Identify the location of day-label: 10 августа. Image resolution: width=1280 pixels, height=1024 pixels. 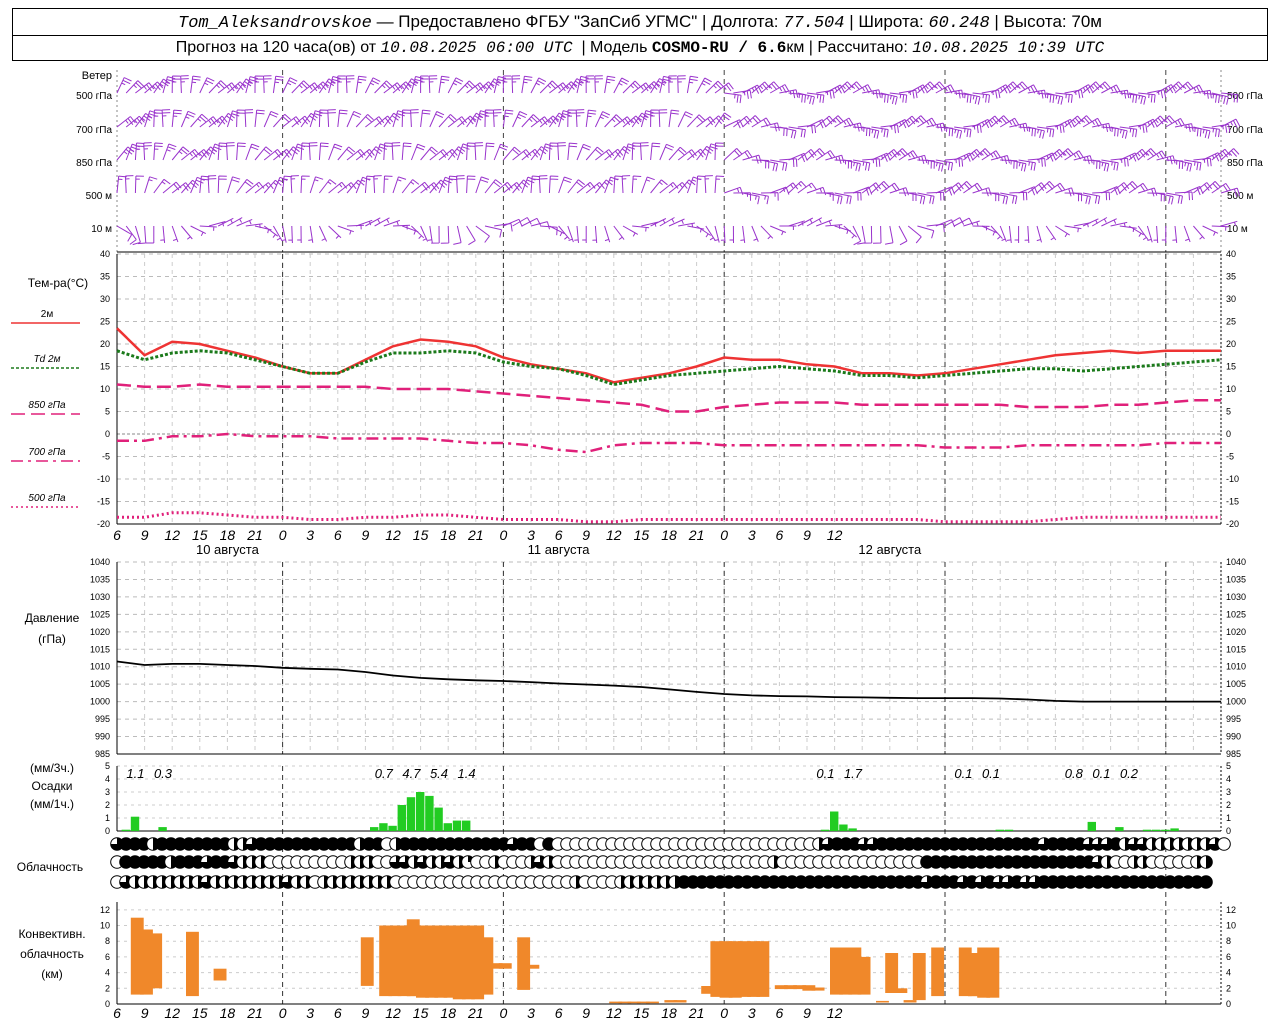
(228, 549).